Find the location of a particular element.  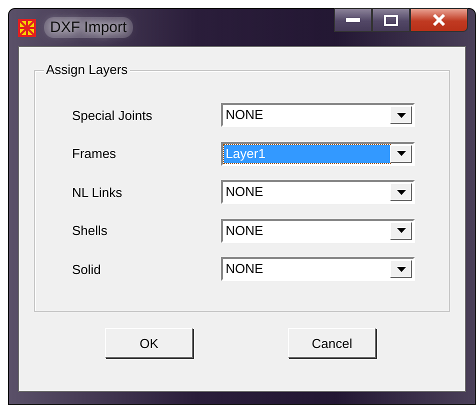

minimize-button is located at coordinates (353, 20).